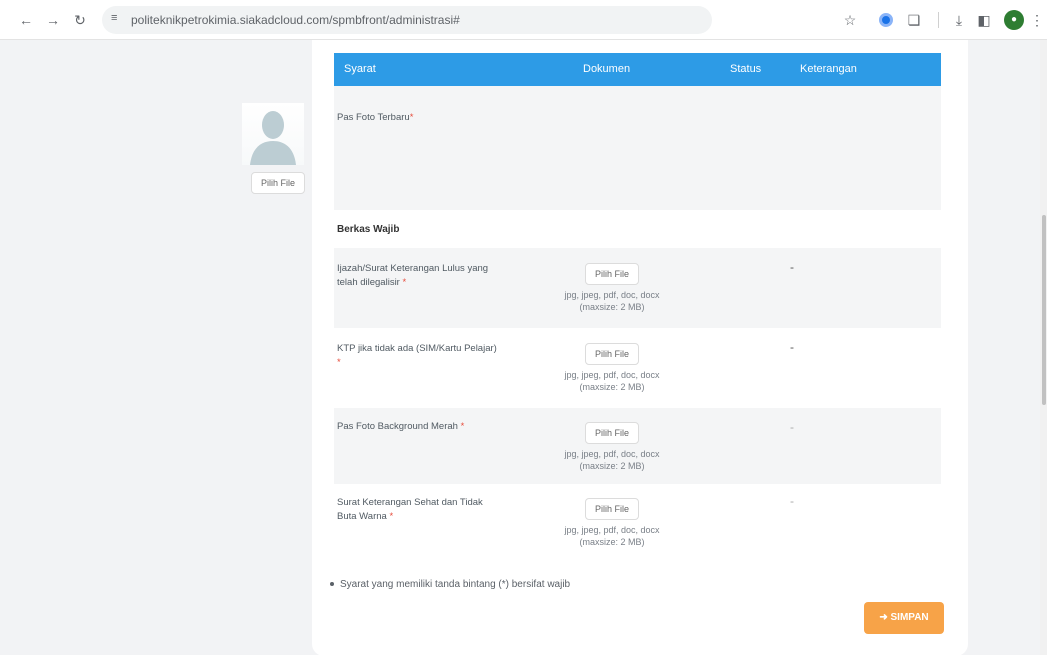 The image size is (1047, 655). Describe the element at coordinates (273, 138) in the screenshot. I see `person-silhouette-icon` at that location.